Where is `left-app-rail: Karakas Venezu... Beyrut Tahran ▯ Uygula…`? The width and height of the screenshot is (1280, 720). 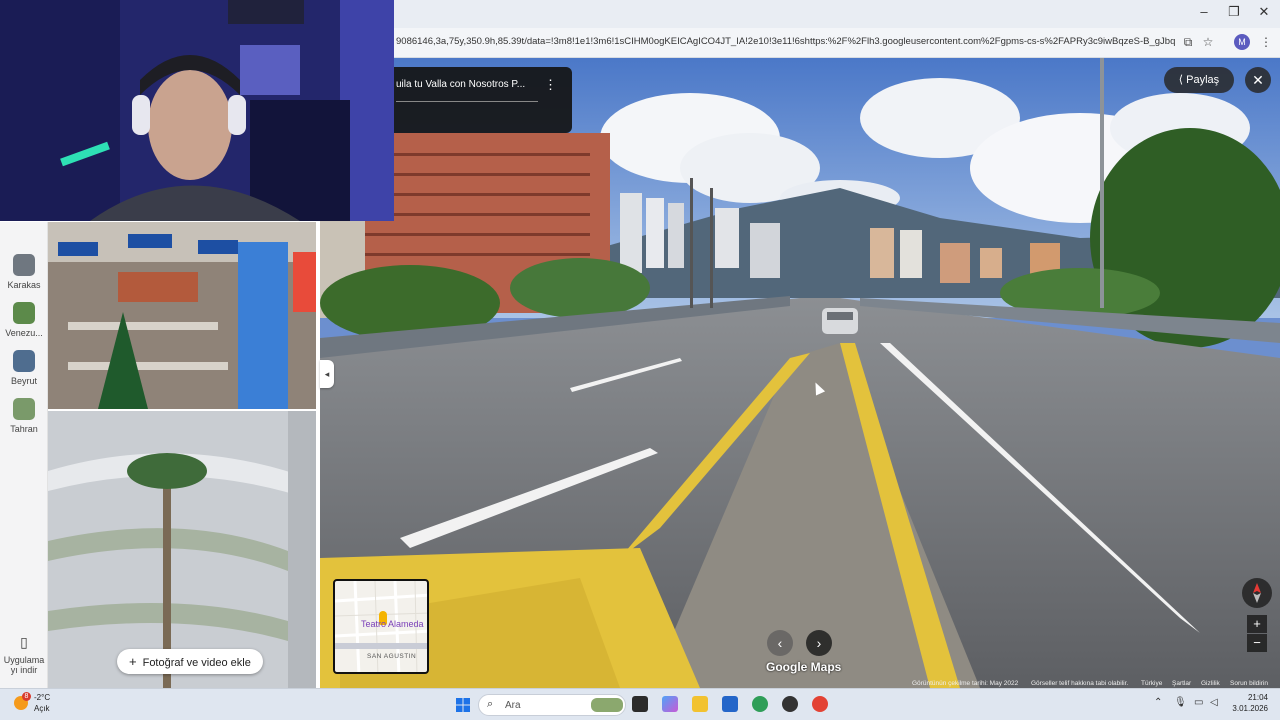
left-app-rail: Karakas Venezu... Beyrut Tahran ▯ Uygula… is located at coordinates (24, 455).